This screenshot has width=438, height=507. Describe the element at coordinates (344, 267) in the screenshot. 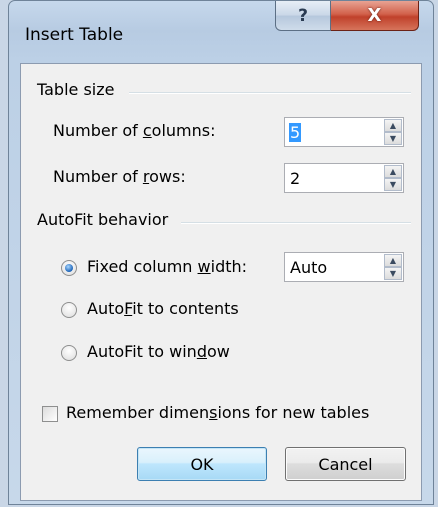

I see `fixed-width-spinner: Auto ▲ ▼` at that location.